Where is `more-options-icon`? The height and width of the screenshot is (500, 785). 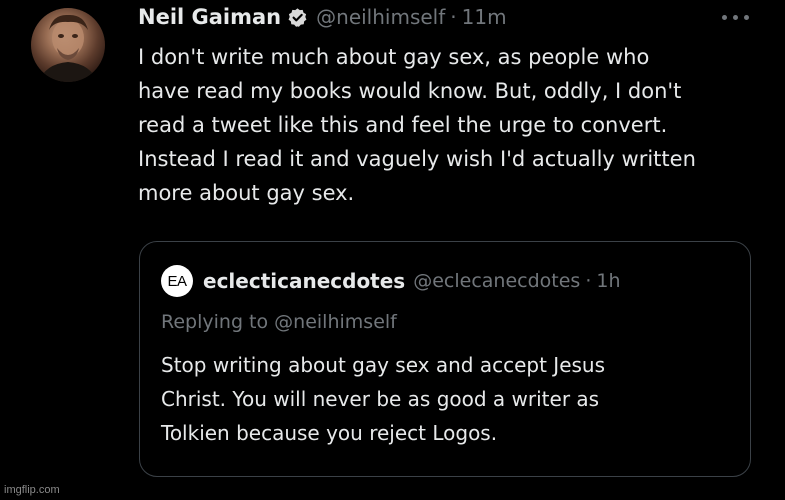 more-options-icon is located at coordinates (735, 17).